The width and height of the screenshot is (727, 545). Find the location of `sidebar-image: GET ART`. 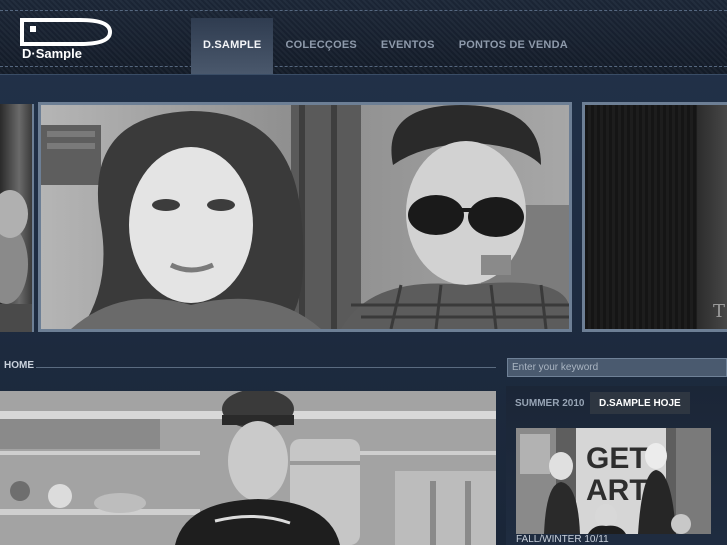

sidebar-image: GET ART is located at coordinates (613, 481).